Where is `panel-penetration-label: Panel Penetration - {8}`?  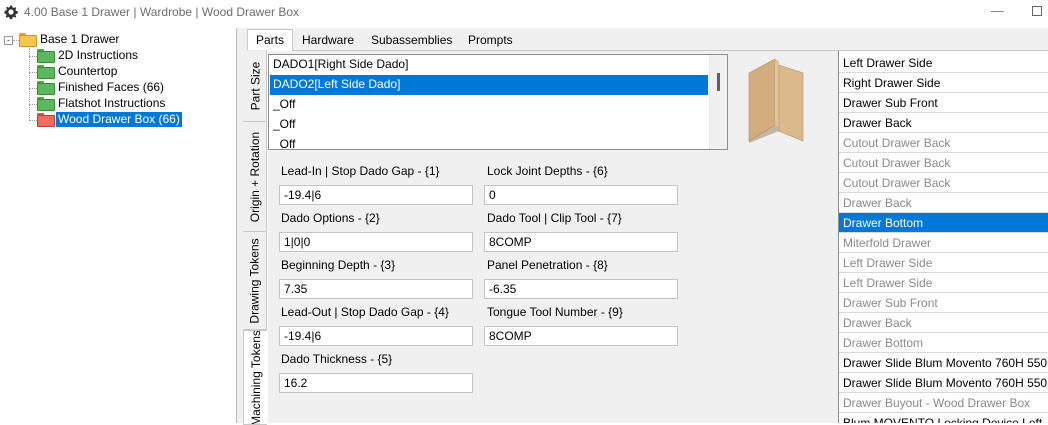 panel-penetration-label: Panel Penetration - {8} is located at coordinates (547, 265).